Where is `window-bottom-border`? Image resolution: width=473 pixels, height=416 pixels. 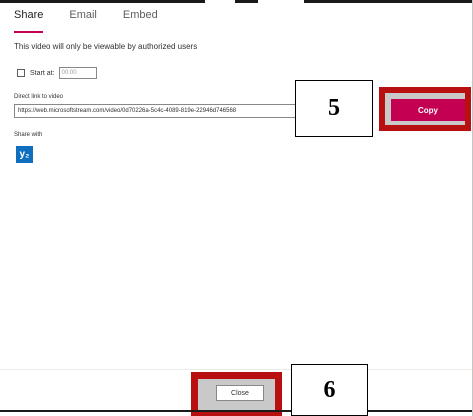
window-bottom-border is located at coordinates (236, 411).